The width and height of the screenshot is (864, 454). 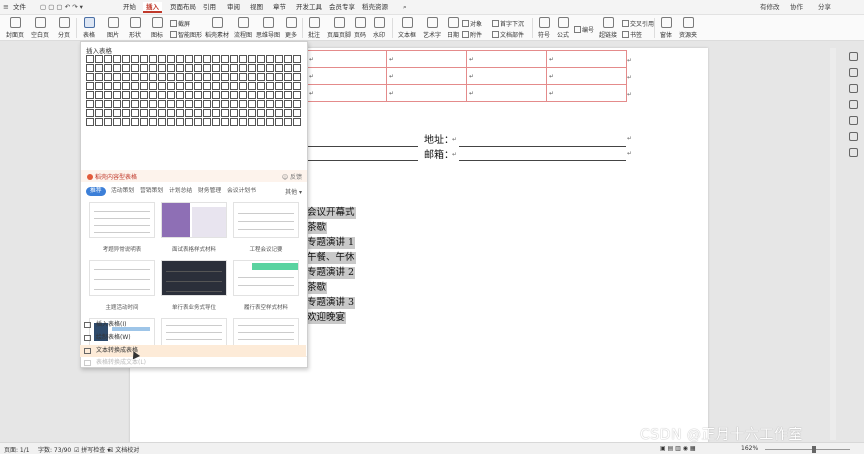 What do you see at coordinates (563, 28) in the screenshot?
I see `formula-button: 公式` at bounding box center [563, 28].